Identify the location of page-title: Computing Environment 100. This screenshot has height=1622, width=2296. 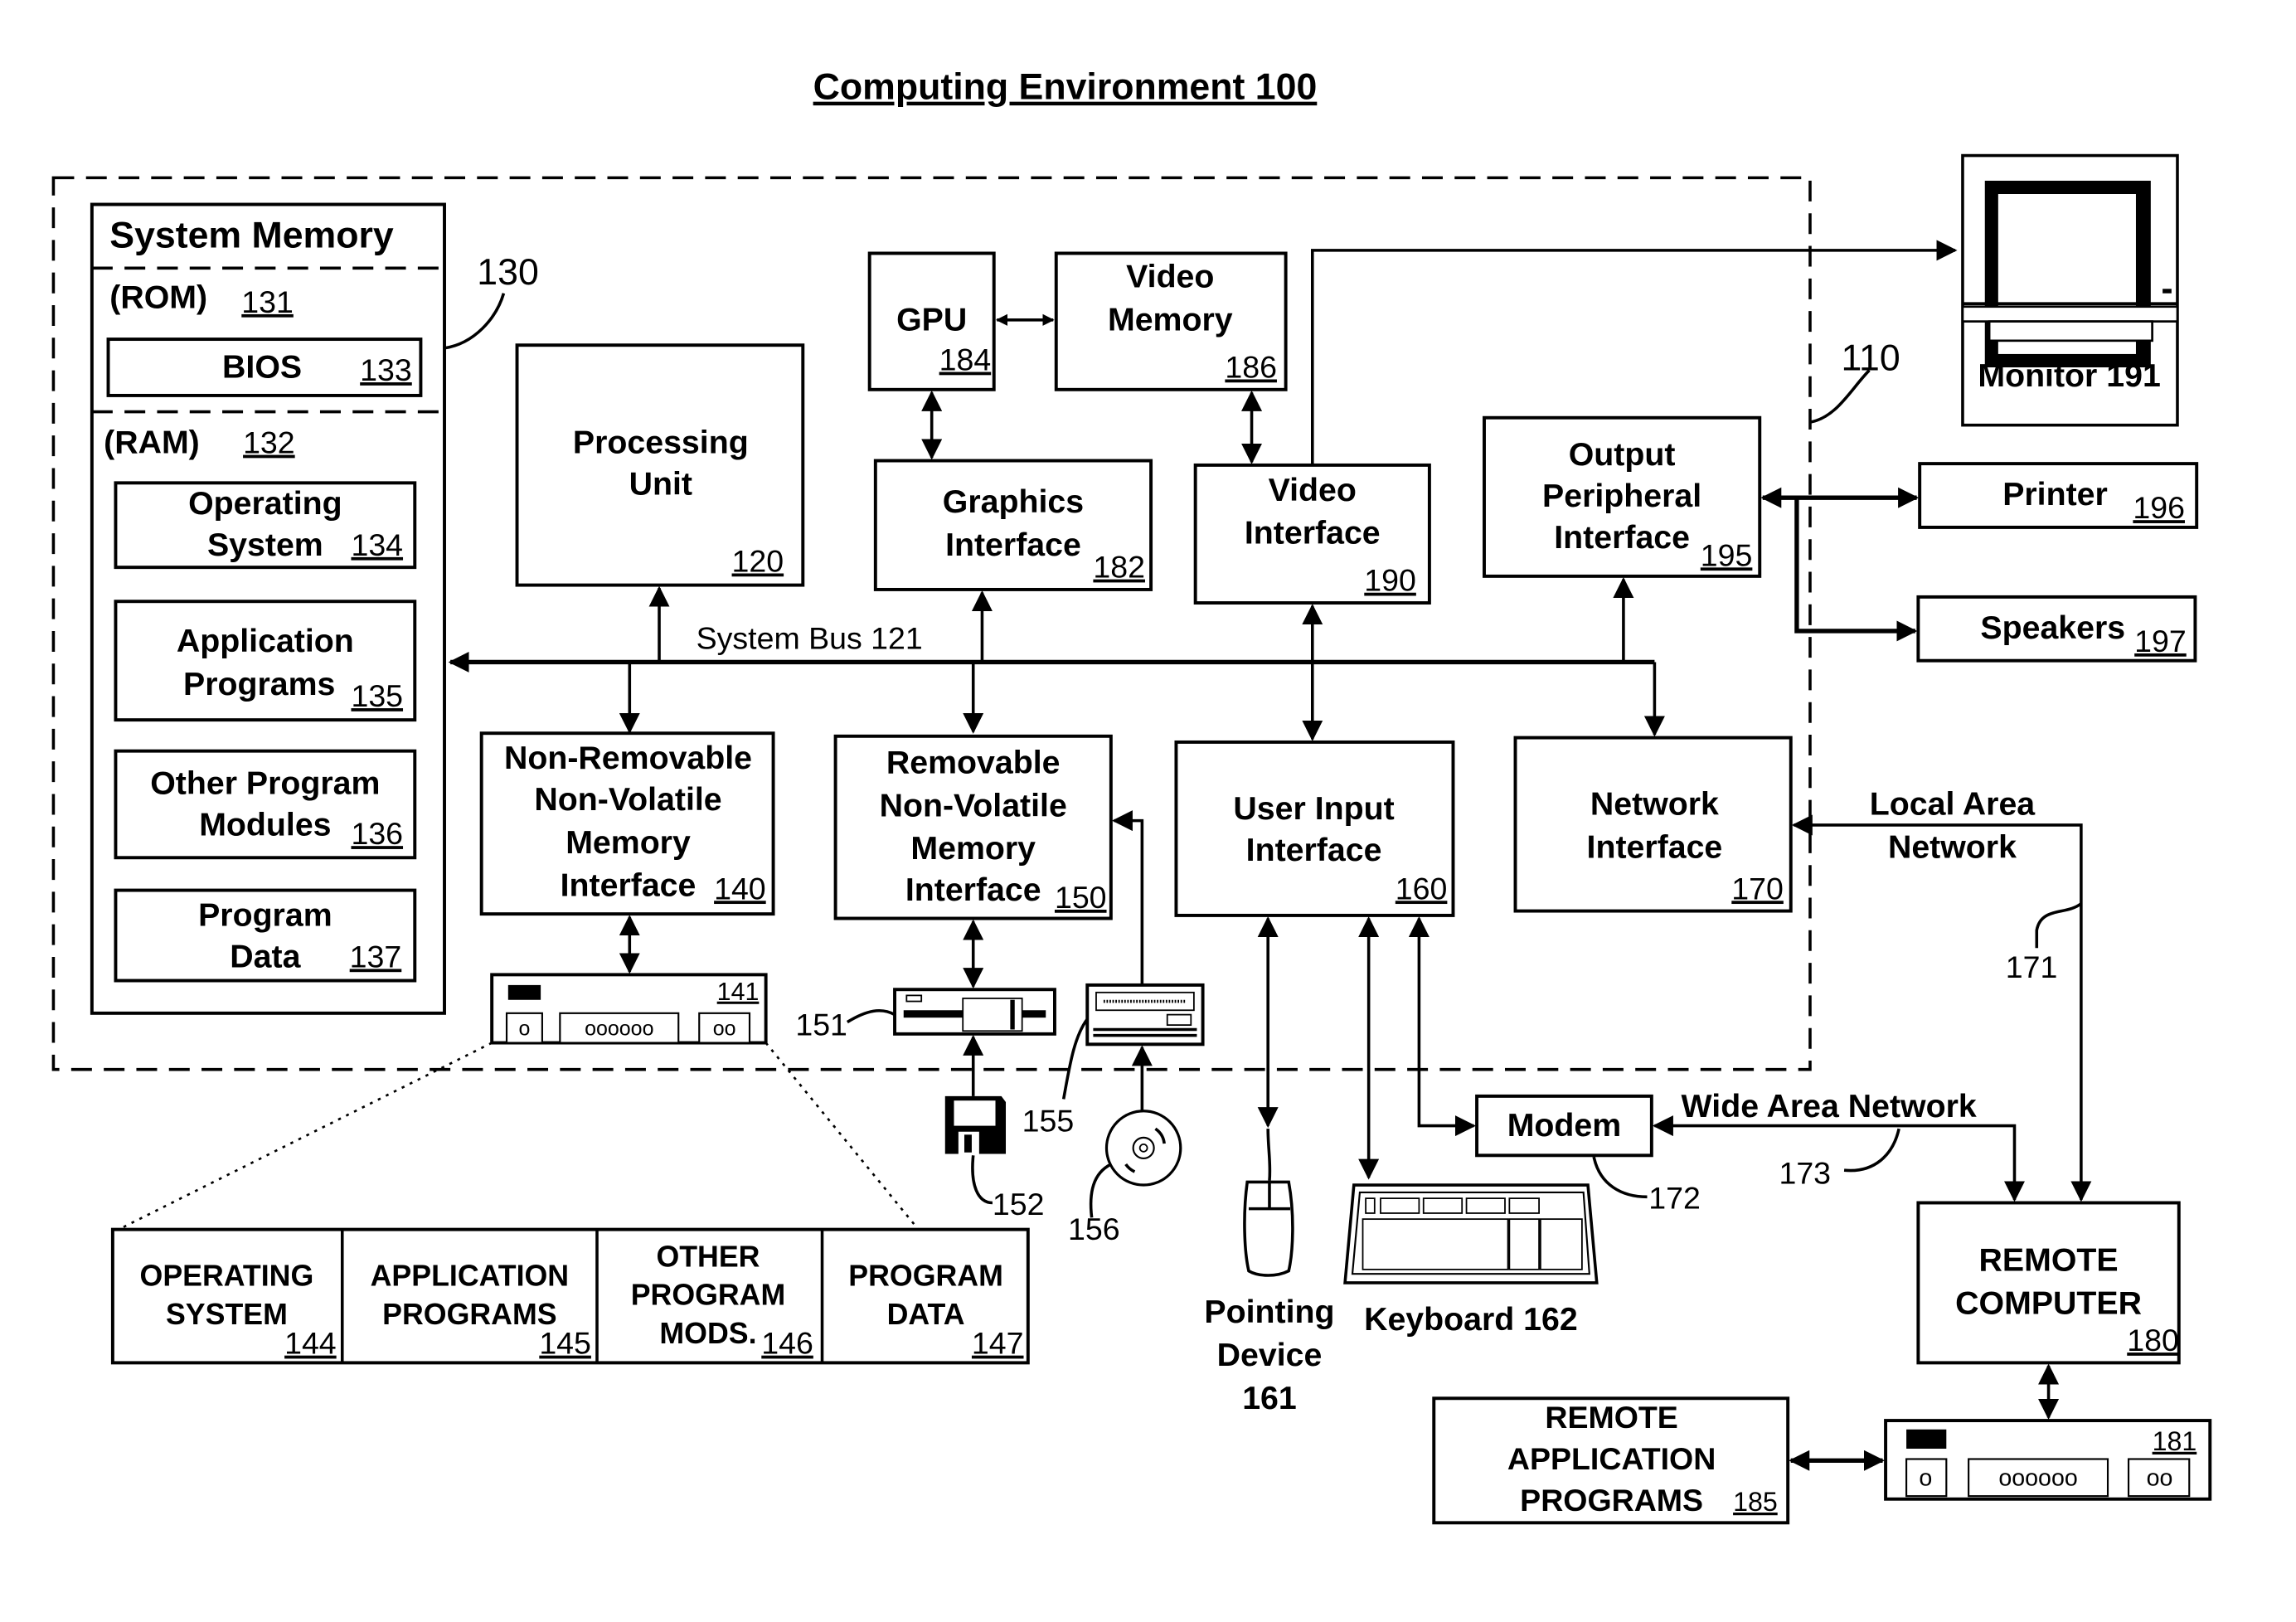
(1065, 87).